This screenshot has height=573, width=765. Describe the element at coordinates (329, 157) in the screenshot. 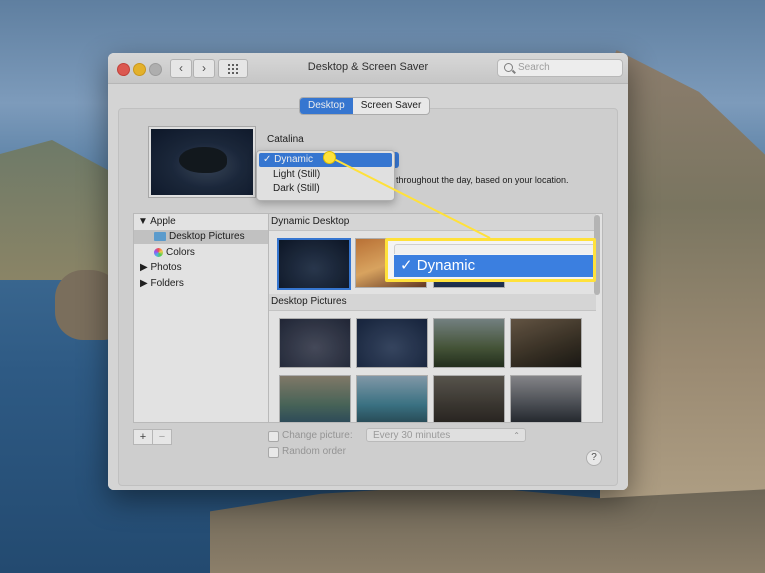

I see `callout-dot` at that location.